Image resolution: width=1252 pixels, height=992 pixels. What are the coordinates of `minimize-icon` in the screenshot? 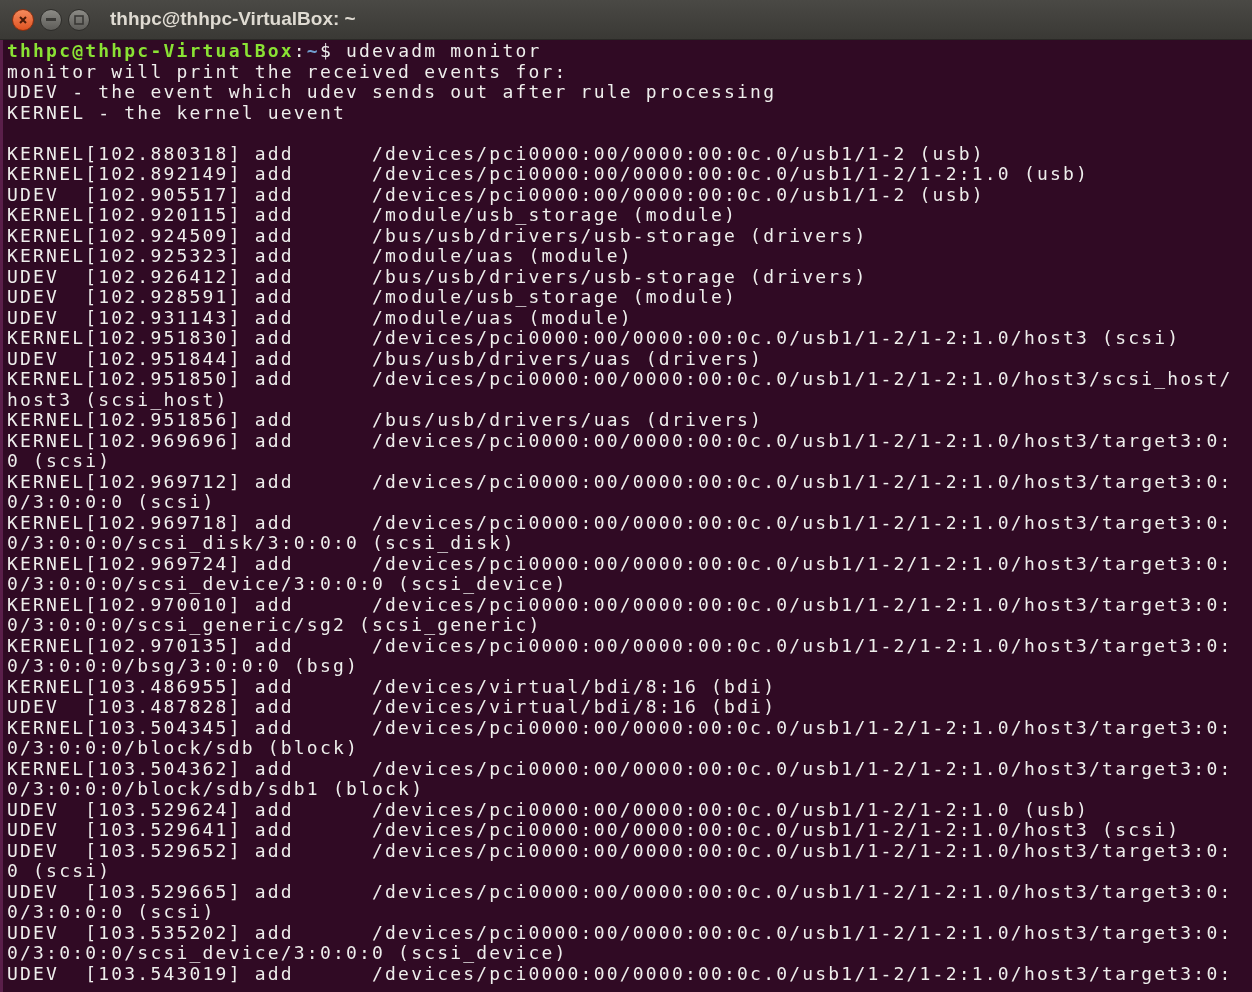 It's located at (51, 19).